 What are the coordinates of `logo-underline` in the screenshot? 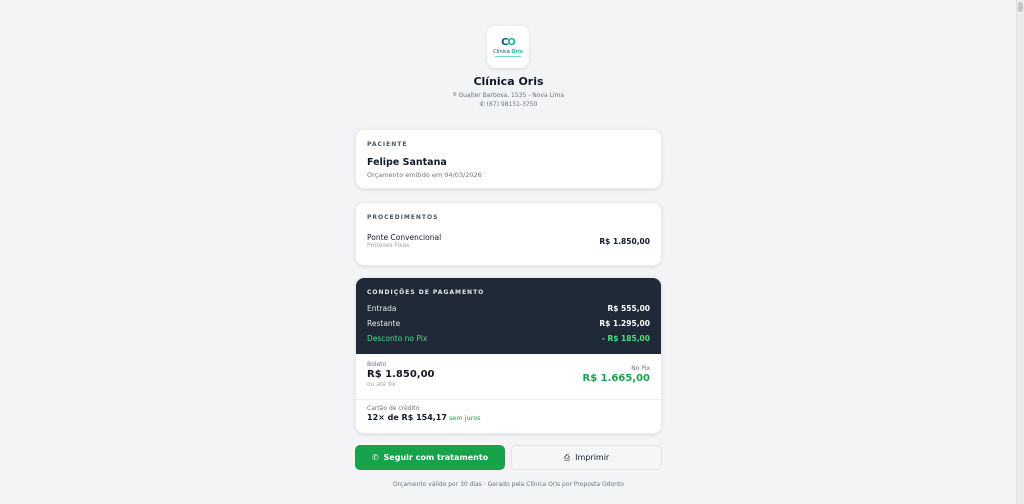 It's located at (508, 56).